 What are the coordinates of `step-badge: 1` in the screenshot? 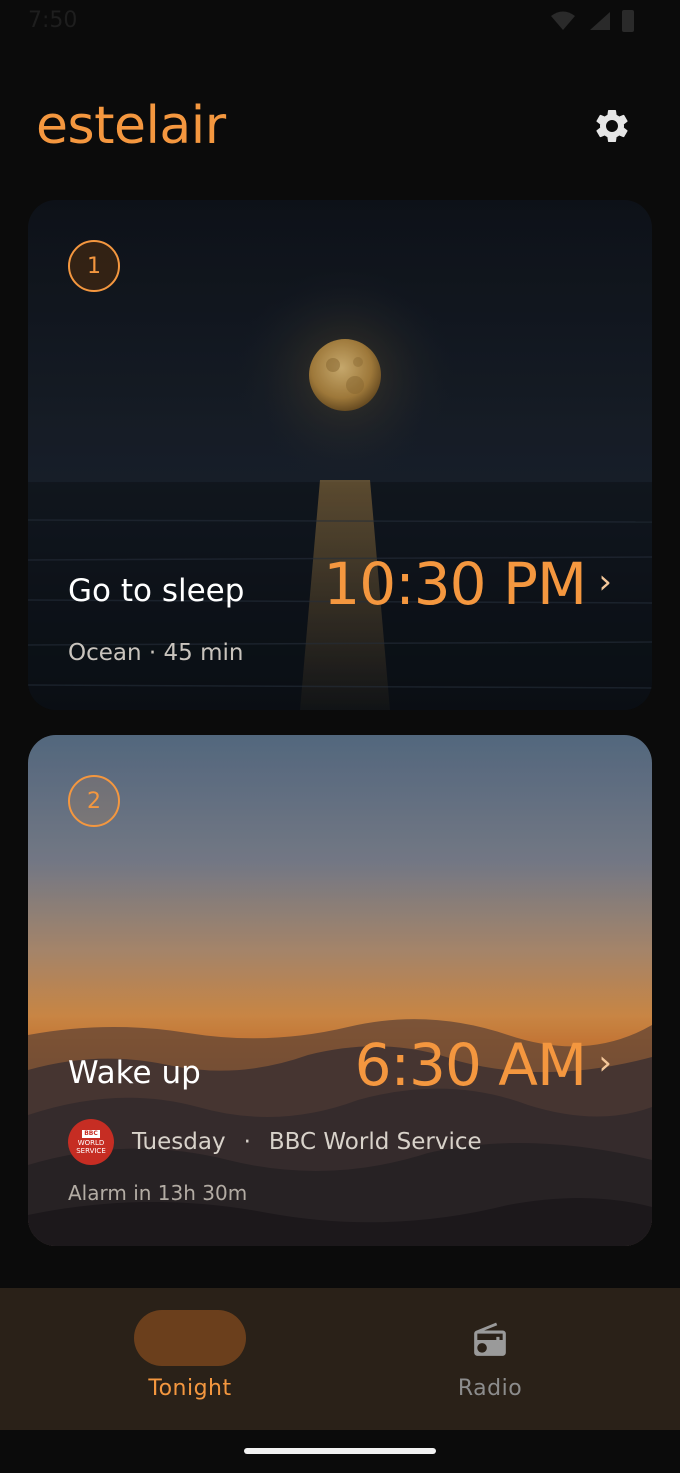 It's located at (94, 266).